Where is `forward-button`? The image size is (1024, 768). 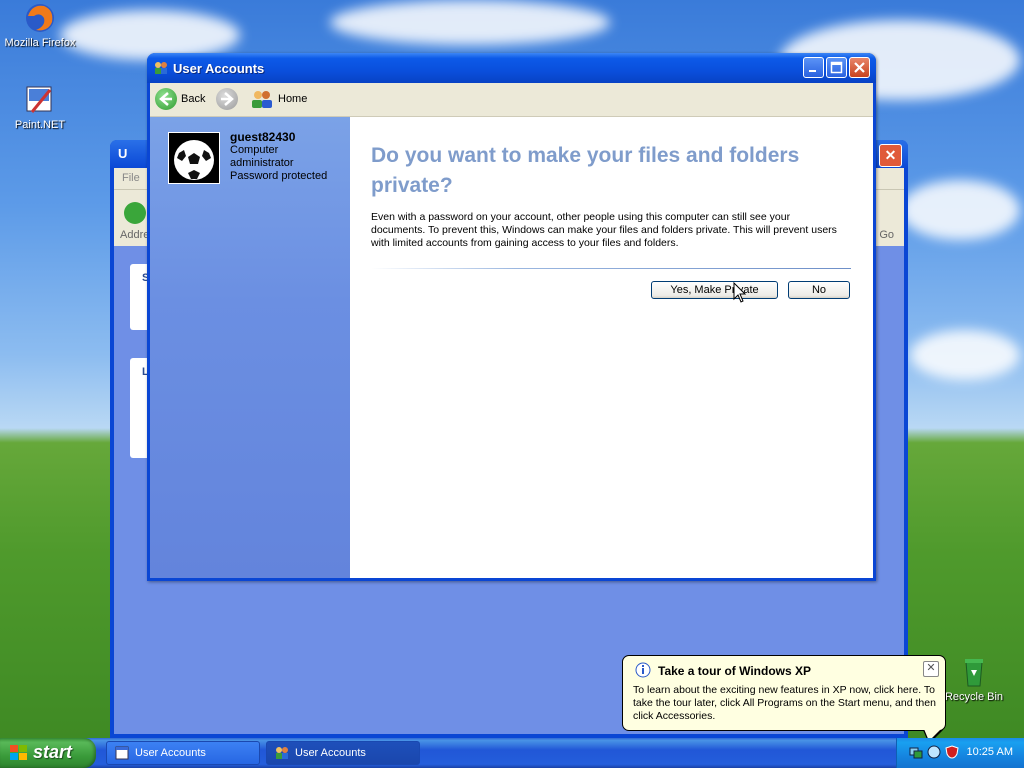 forward-button is located at coordinates (229, 99).